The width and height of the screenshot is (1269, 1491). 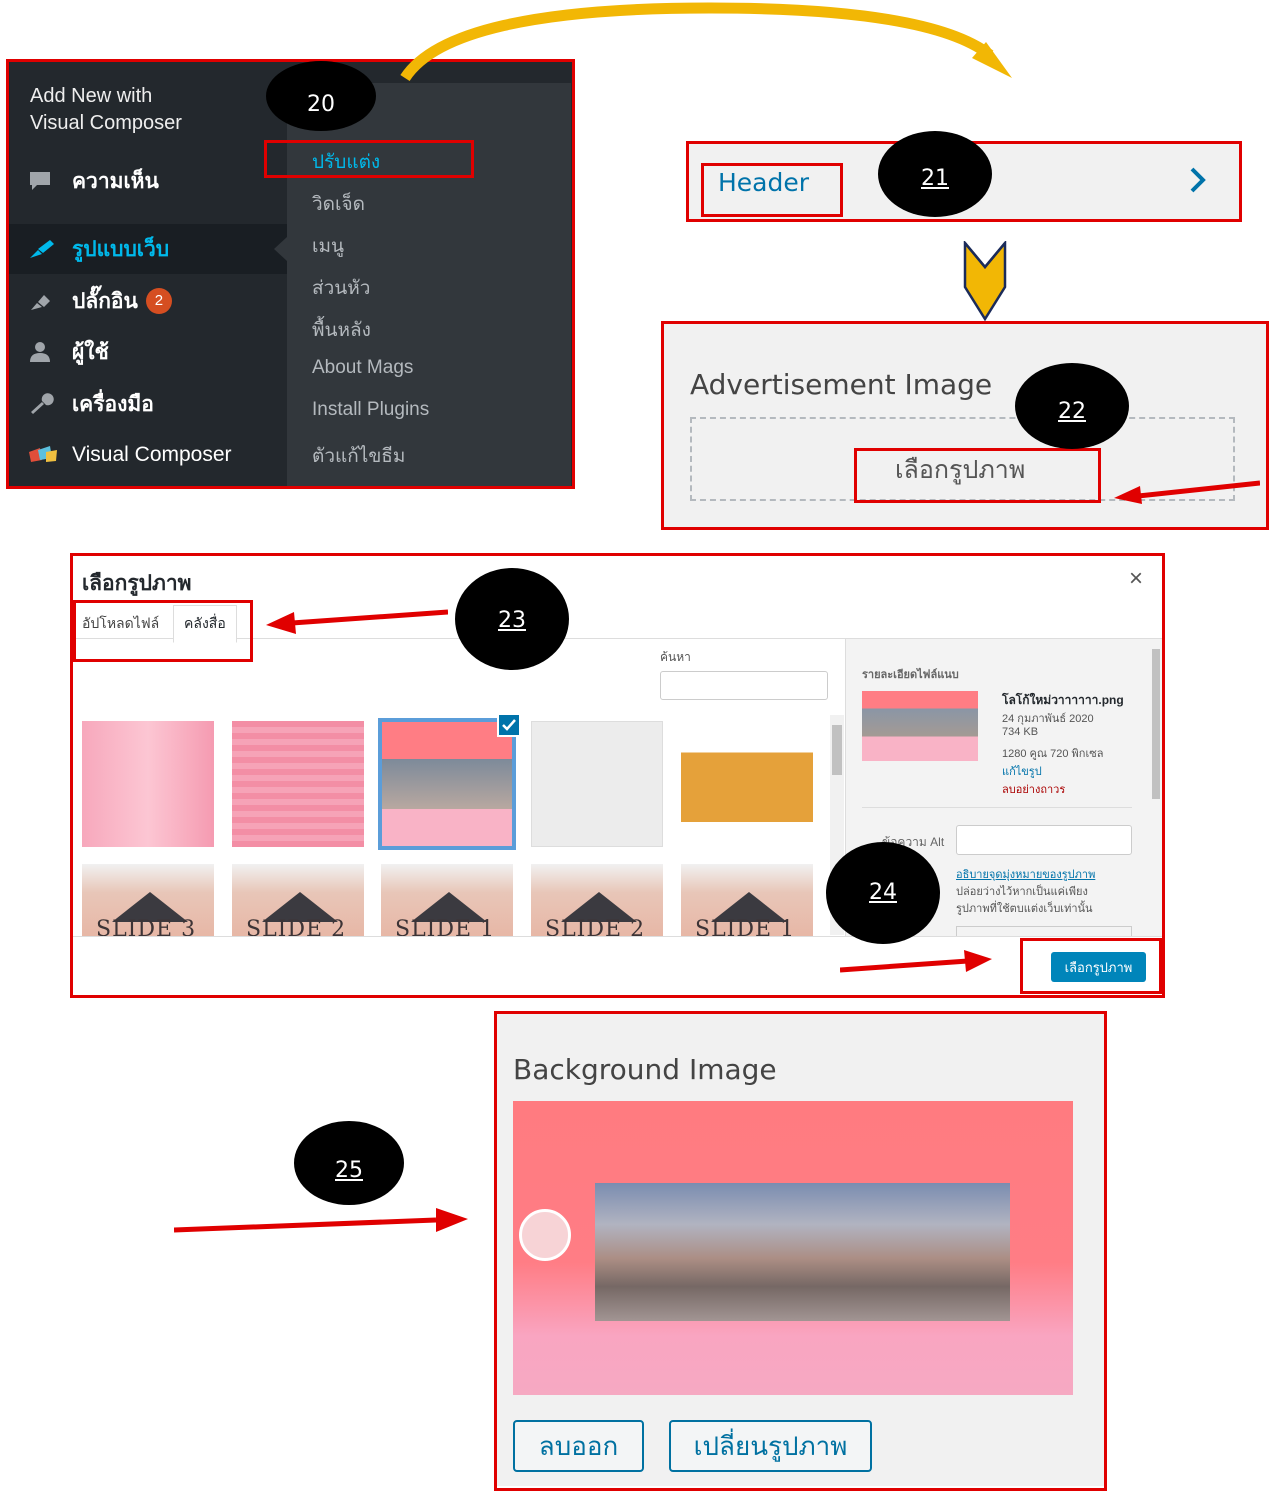 I want to click on step-bubble: 24, so click(x=883, y=893).